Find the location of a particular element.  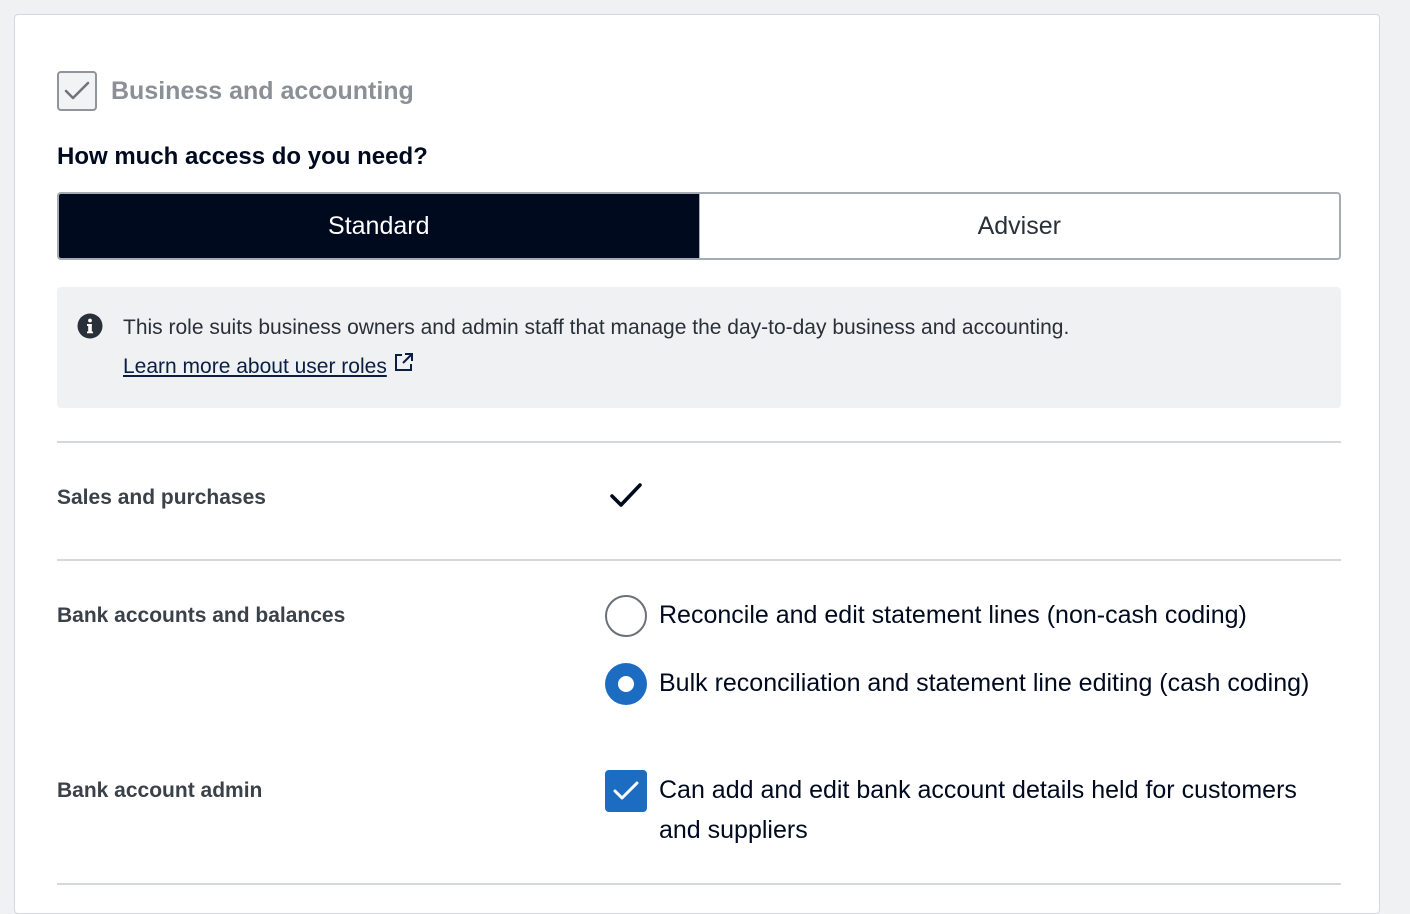

checkmark-icon is located at coordinates (626, 495).